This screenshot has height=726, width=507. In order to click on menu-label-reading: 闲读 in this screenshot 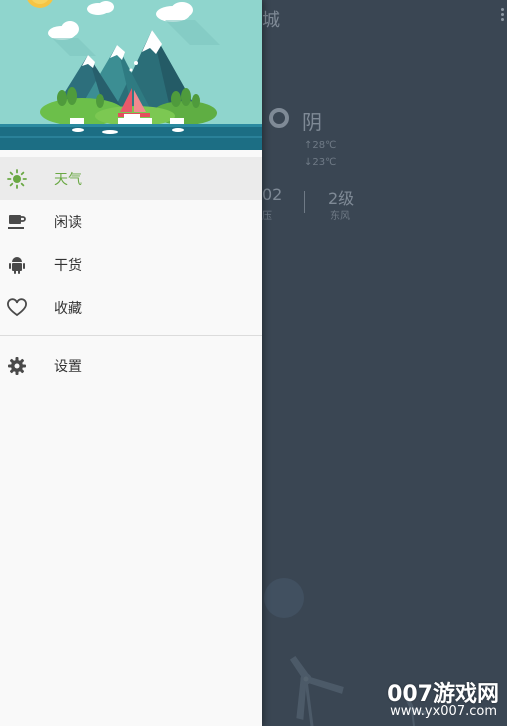, I will do `click(68, 222)`.